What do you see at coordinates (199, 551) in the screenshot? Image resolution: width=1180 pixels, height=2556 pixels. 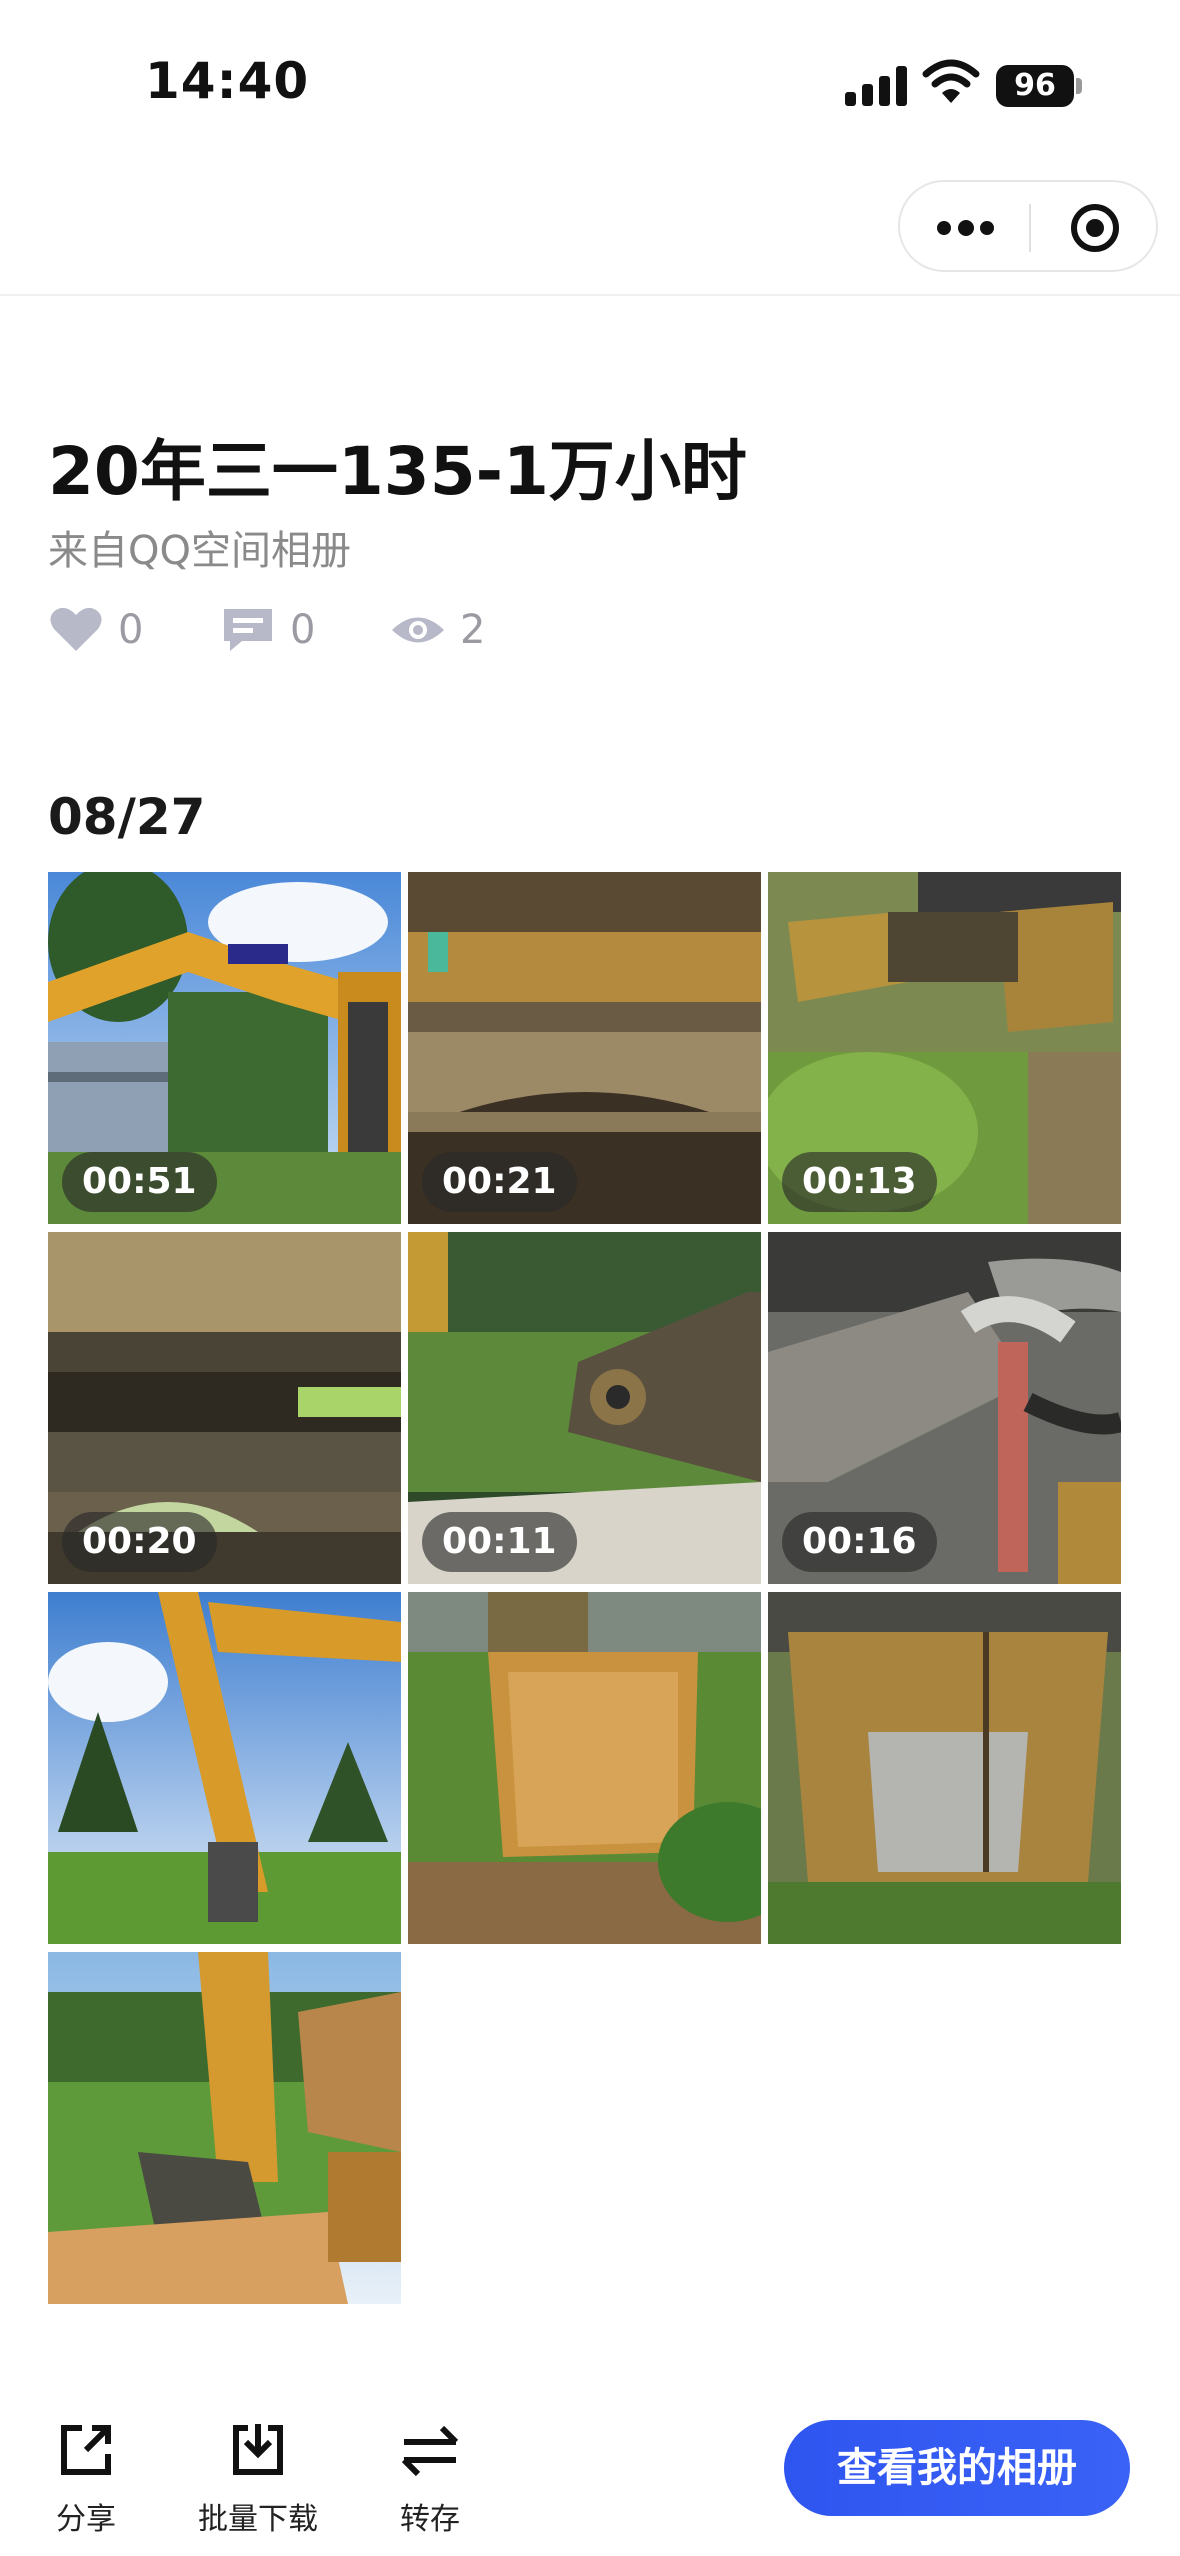 I see `album-source: 来自QQ空间相册` at bounding box center [199, 551].